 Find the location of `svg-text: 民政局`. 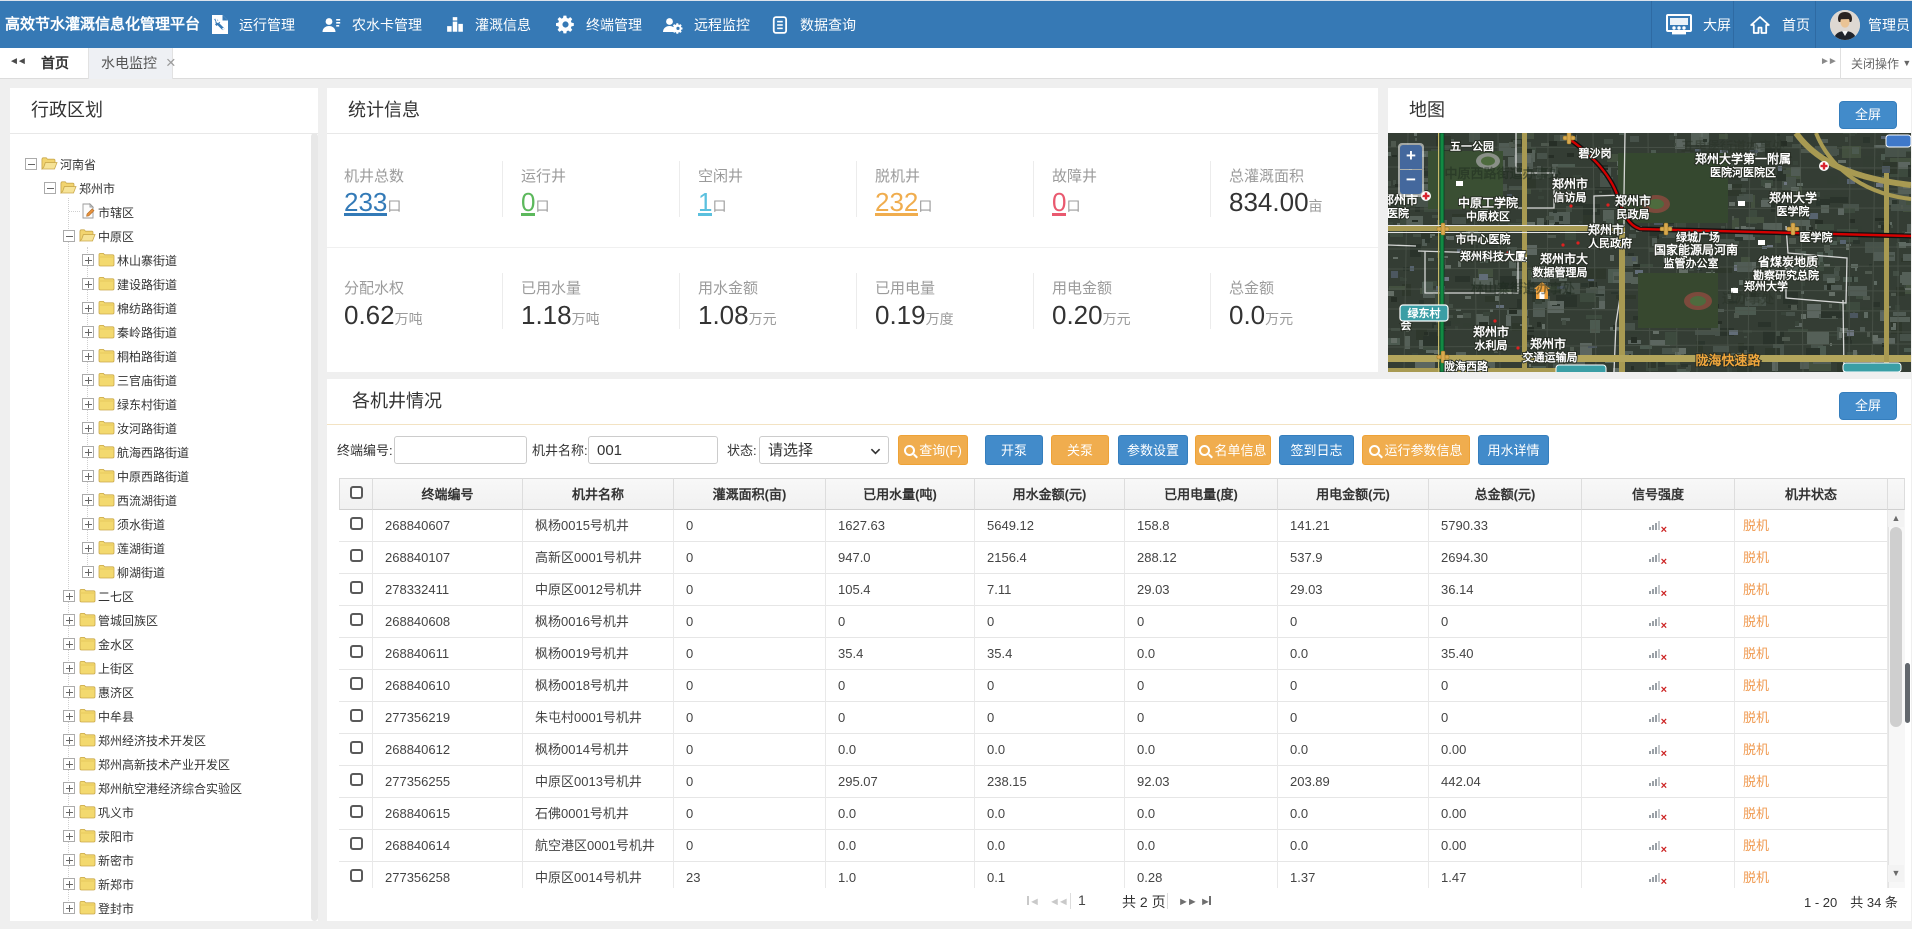

svg-text: 民政局 is located at coordinates (1633, 214).